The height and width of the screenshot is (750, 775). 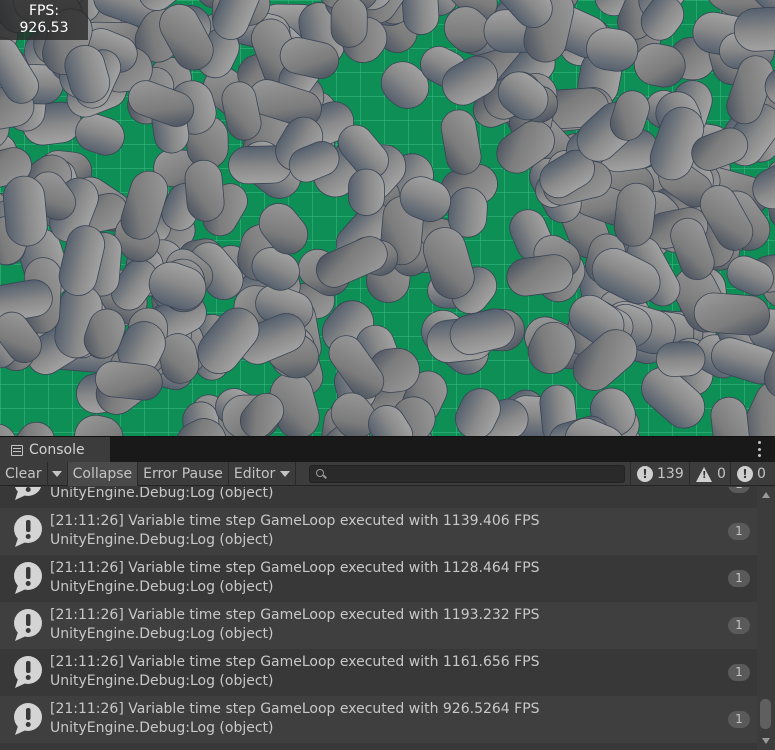 I want to click on editor-dropdown-label: Editor, so click(x=254, y=473).